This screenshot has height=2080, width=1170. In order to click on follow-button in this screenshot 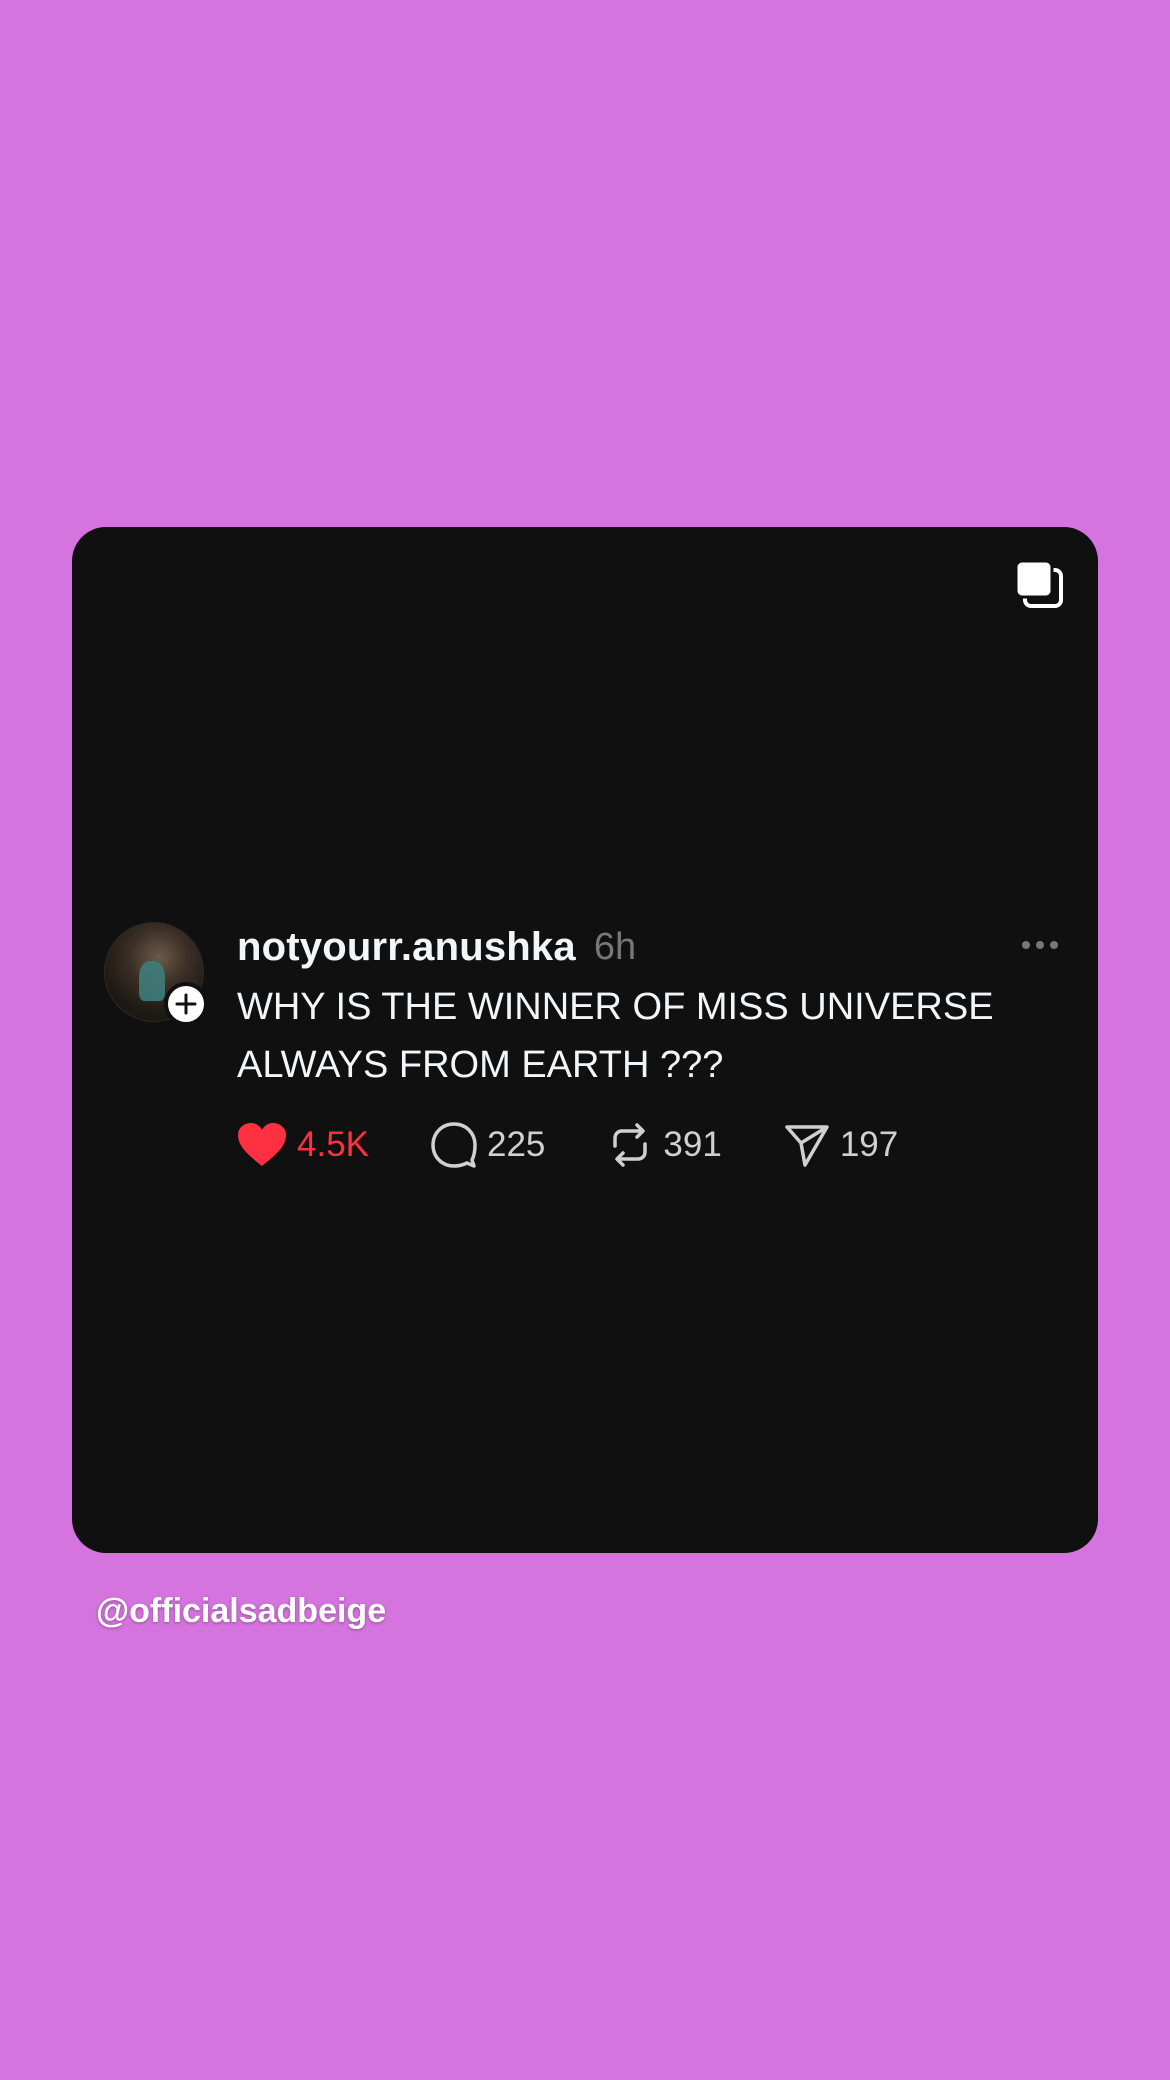, I will do `click(186, 1004)`.